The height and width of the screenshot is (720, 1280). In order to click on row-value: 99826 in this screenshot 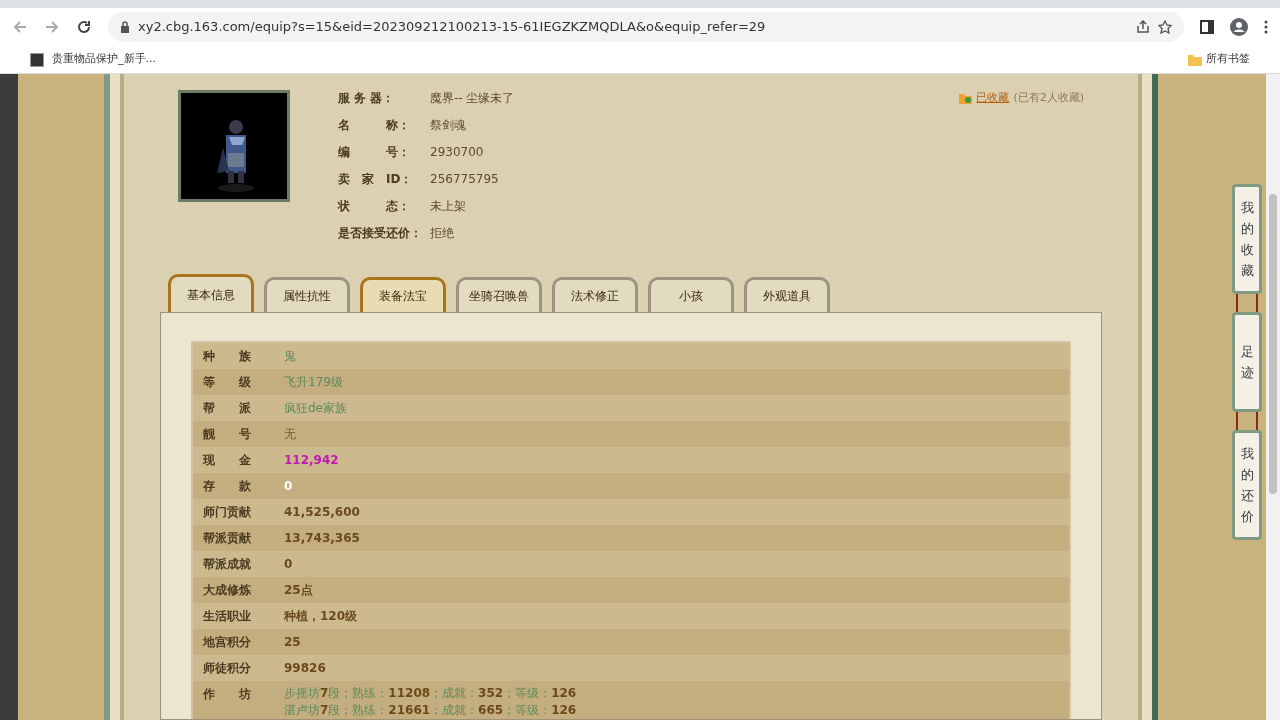, I will do `click(305, 668)`.